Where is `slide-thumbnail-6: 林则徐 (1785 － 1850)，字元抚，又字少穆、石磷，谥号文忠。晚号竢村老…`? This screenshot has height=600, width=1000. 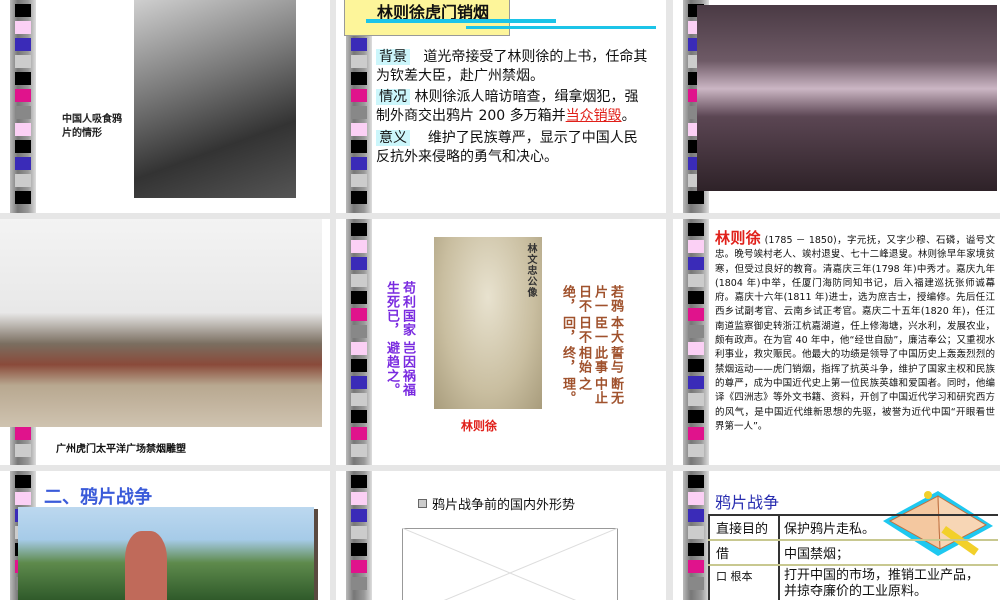 slide-thumbnail-6: 林则徐 (1785 － 1850)，字元抚，又字少穆、石磷，谥号文忠。晚号竢村老… is located at coordinates (836, 342).